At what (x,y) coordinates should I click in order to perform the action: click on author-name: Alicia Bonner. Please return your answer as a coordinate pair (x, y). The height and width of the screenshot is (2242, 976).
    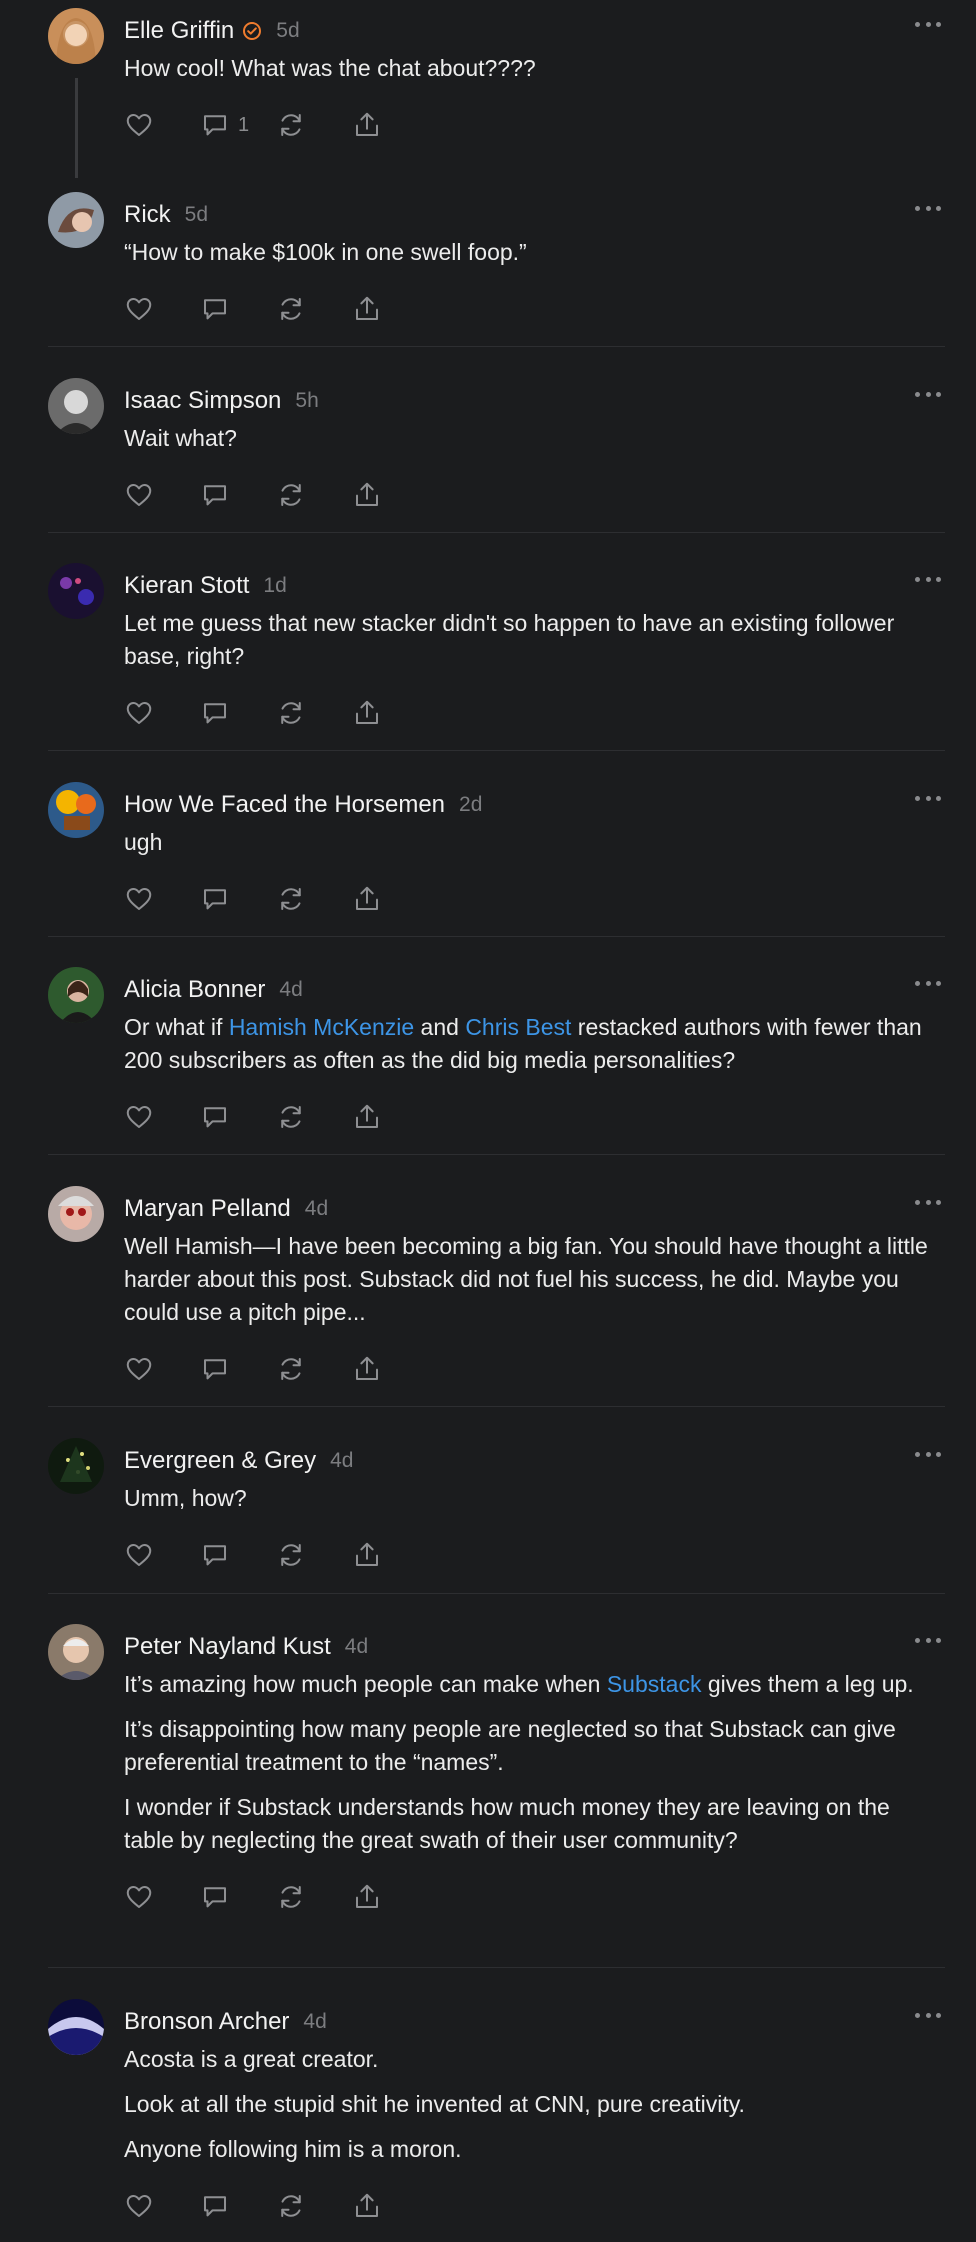
    Looking at the image, I should click on (194, 990).